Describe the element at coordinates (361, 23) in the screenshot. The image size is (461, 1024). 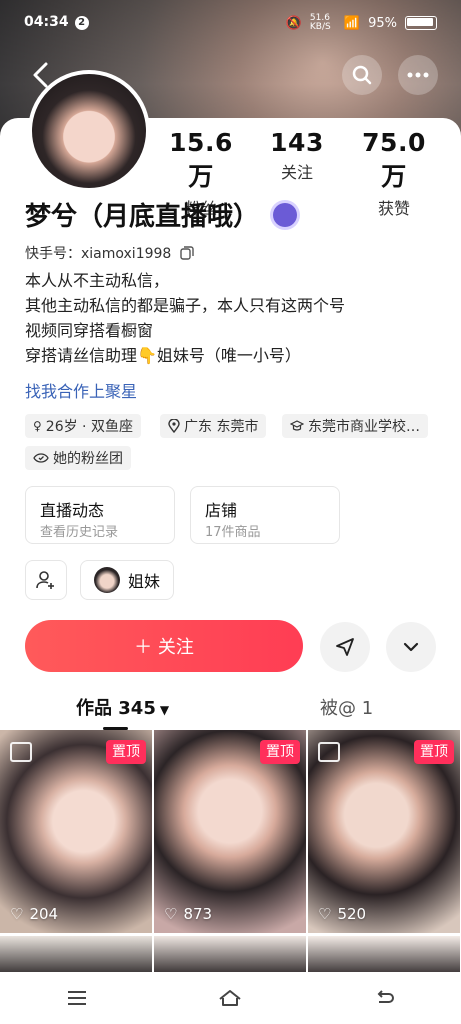
I see `status-icons: 🔕 51.6 KB/S 📶 95%` at that location.